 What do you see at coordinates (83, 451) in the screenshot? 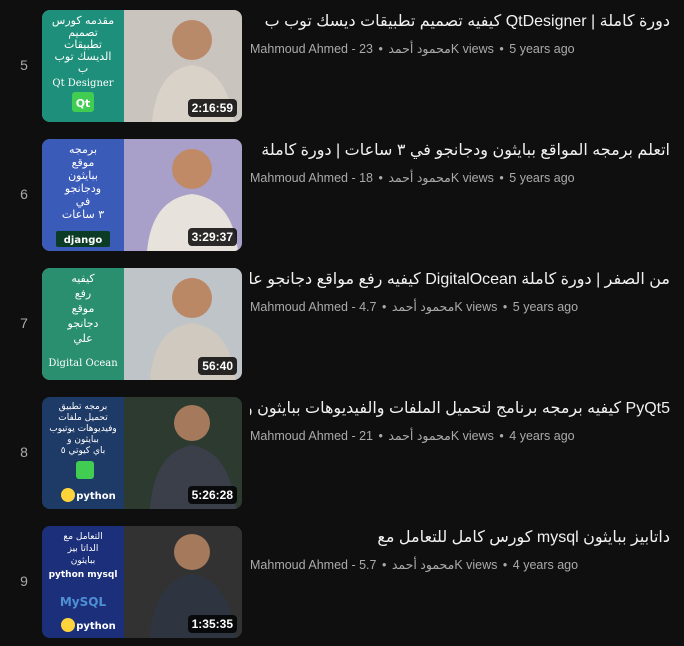
I see `thumb-line: باي كيوتي ٥` at bounding box center [83, 451].